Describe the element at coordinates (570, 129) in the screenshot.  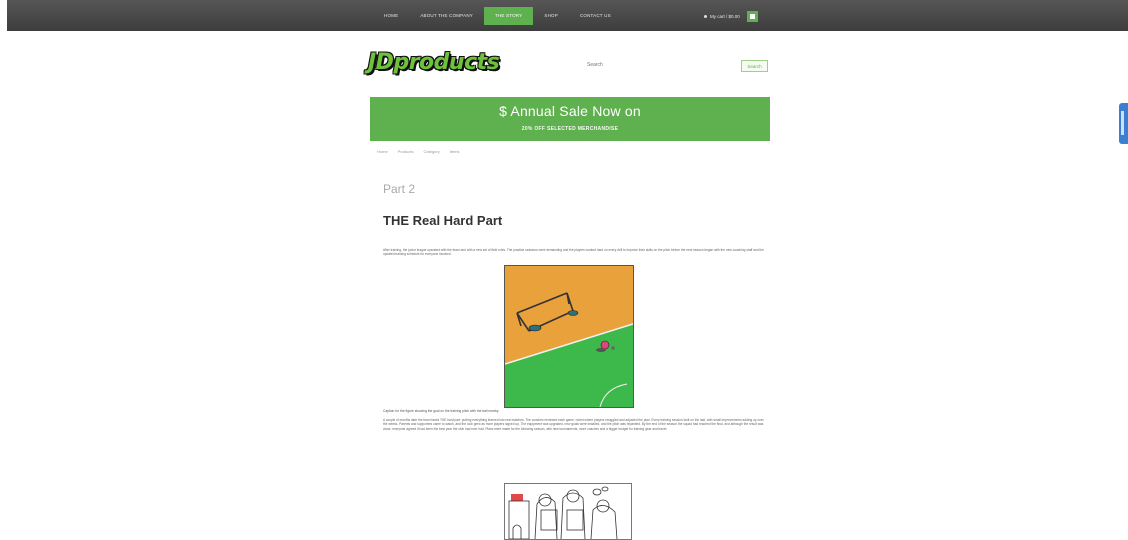
I see `banner-subtitle: 20% OFF SELECTED MERCHANDISE` at that location.